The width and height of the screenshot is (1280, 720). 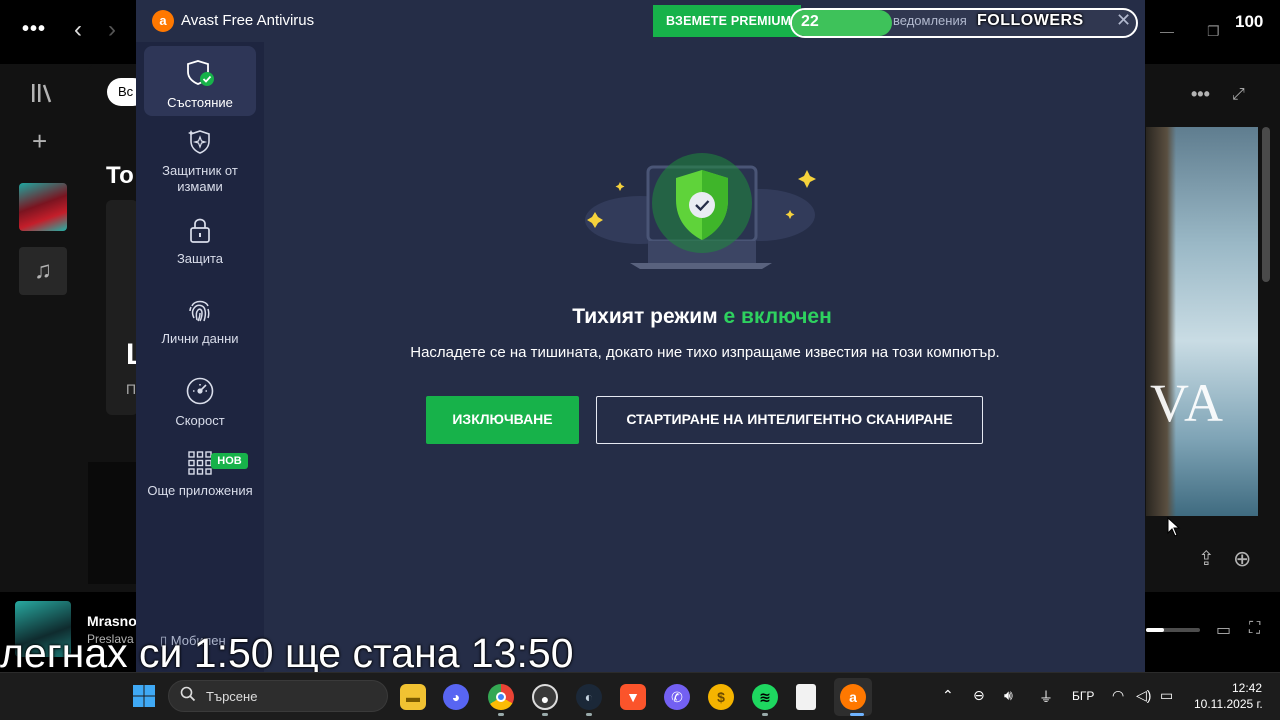 I want to click on nav-label-speed: Скорост, so click(x=200, y=420).